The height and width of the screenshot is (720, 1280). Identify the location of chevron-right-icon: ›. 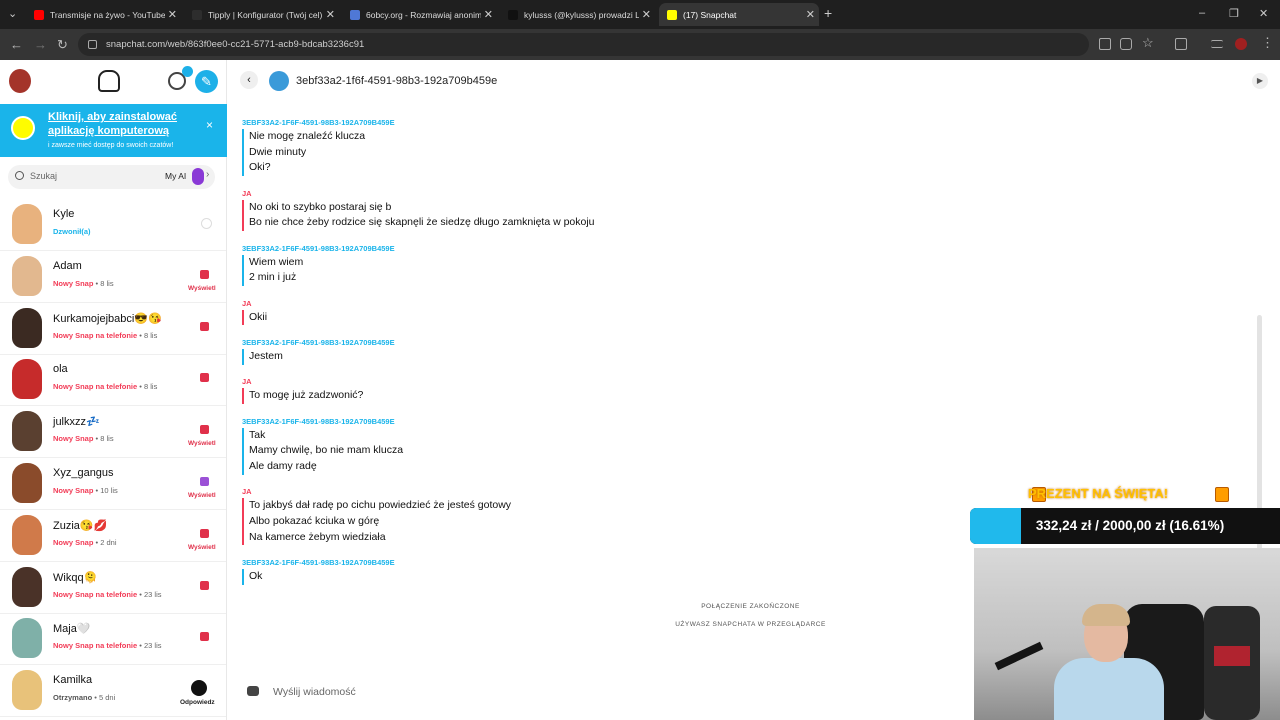
(207, 174).